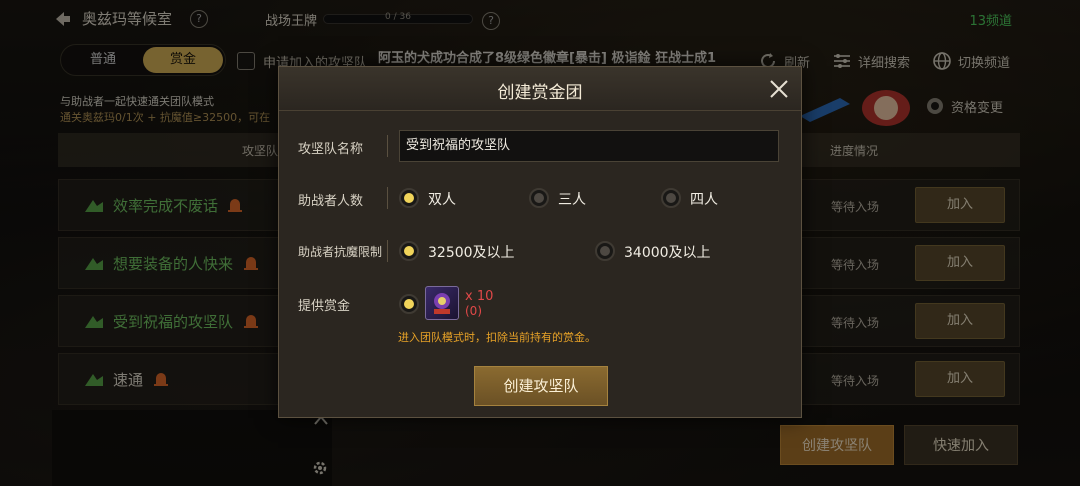 The image size is (1080, 486). Describe the element at coordinates (409, 251) in the screenshot. I see `resist-32500-radio` at that location.